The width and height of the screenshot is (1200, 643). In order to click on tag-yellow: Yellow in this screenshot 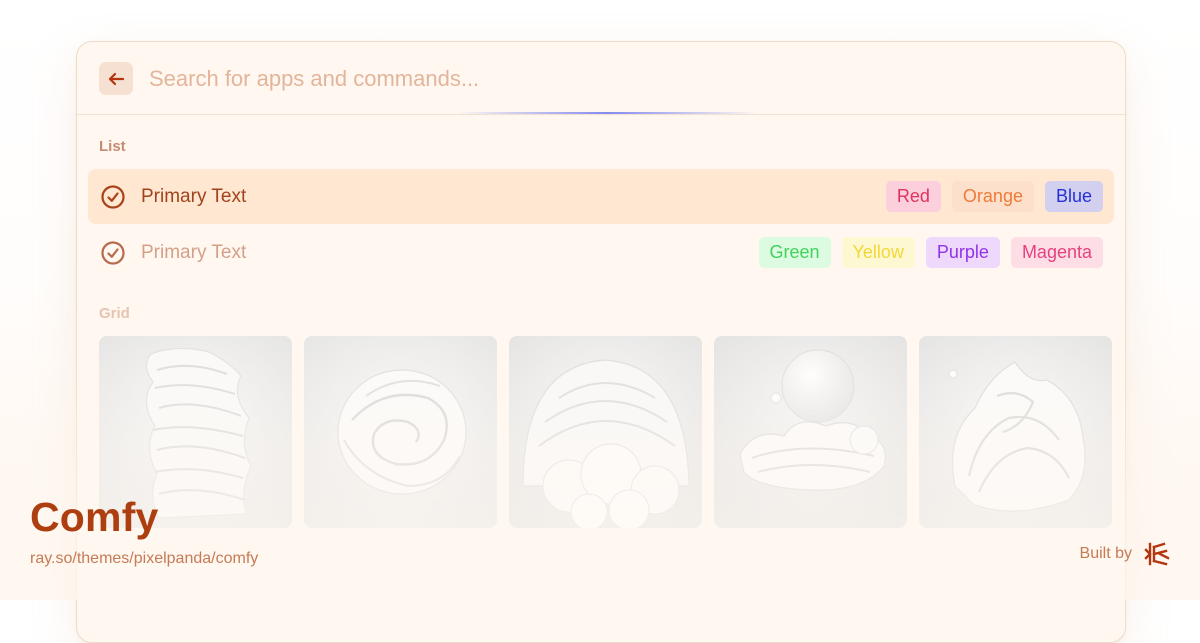, I will do `click(878, 252)`.